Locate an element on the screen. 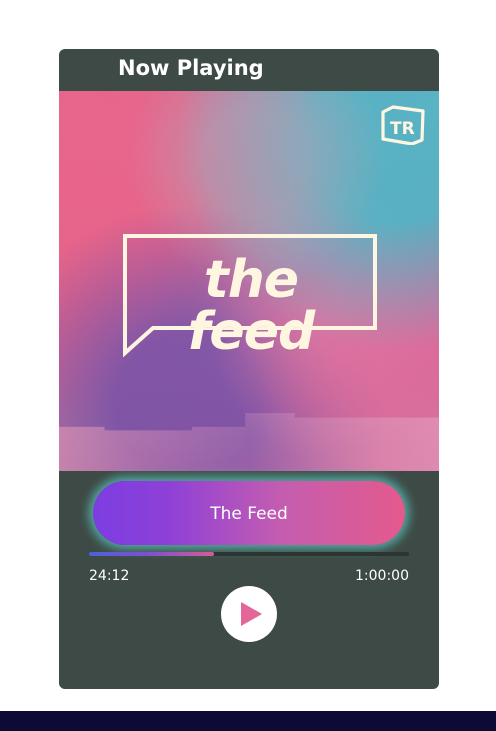  tr-logo-icon: TR is located at coordinates (403, 125).